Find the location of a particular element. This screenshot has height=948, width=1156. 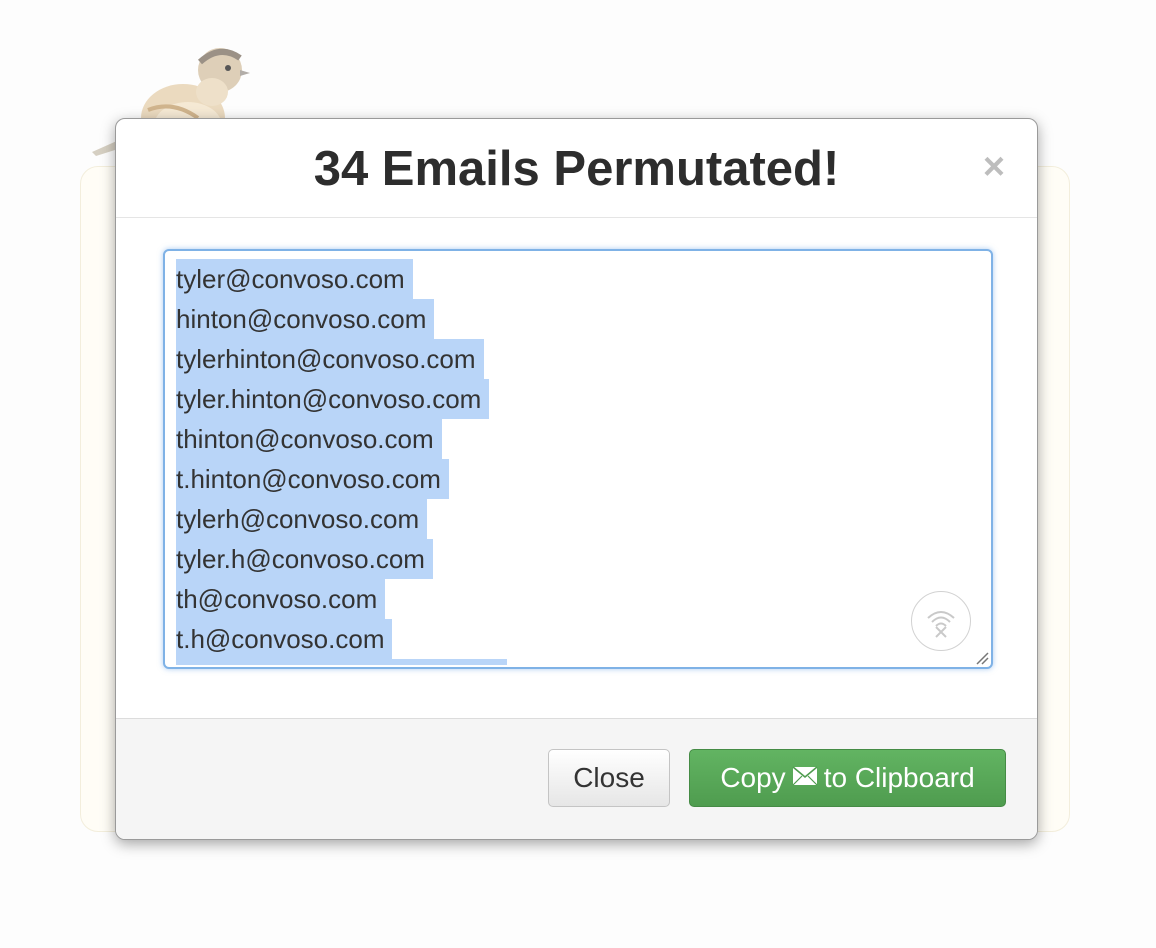

email-text: tyler@convoso.com is located at coordinates (294, 279).